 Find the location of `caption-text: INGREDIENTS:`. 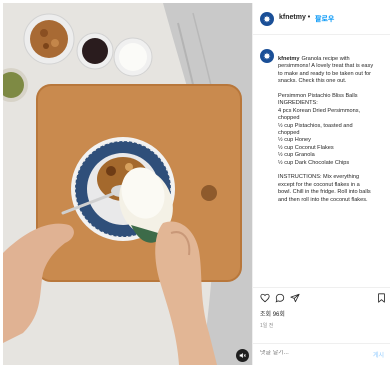

caption-text: INGREDIENTS: is located at coordinates (298, 103).